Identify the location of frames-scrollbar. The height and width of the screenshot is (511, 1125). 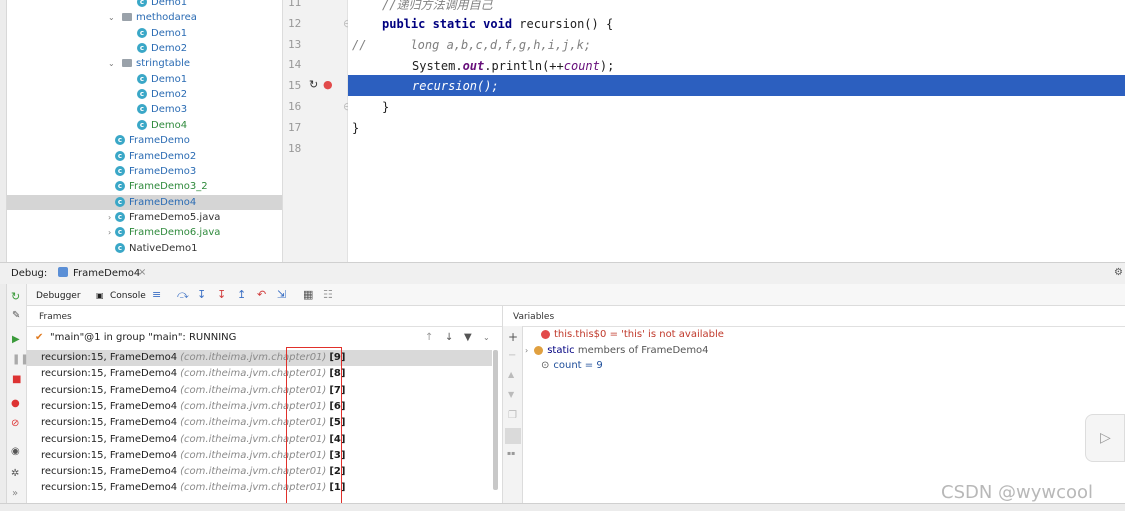
(495, 420).